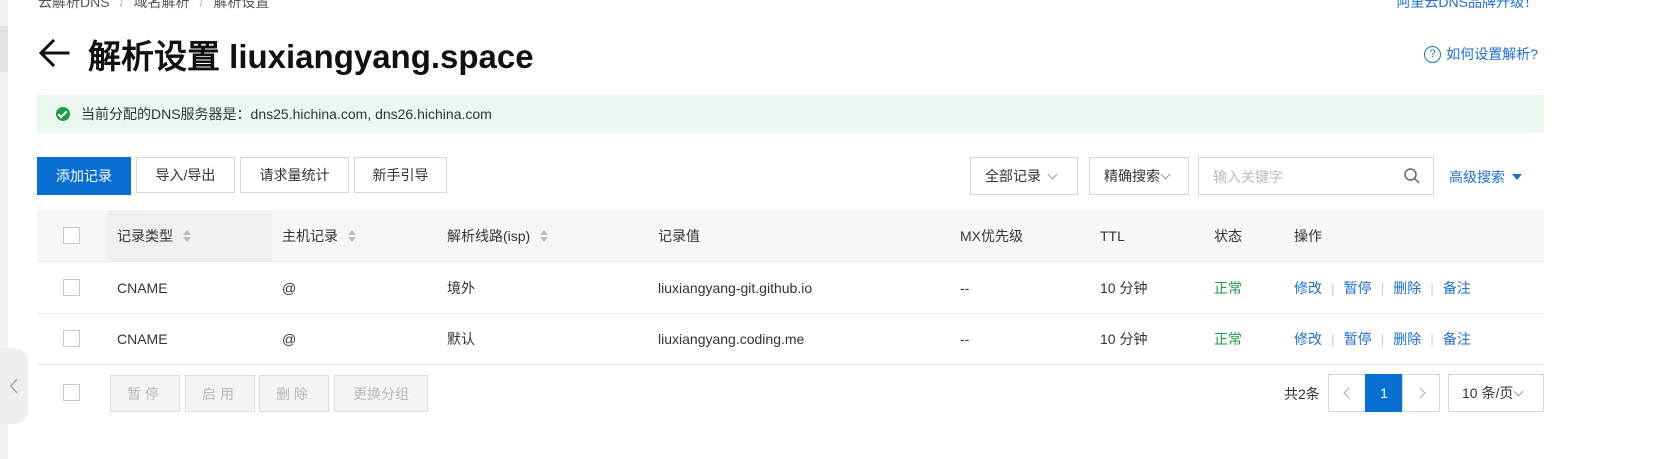 The height and width of the screenshot is (459, 1664). I want to click on question-icon: ?, so click(1433, 54).